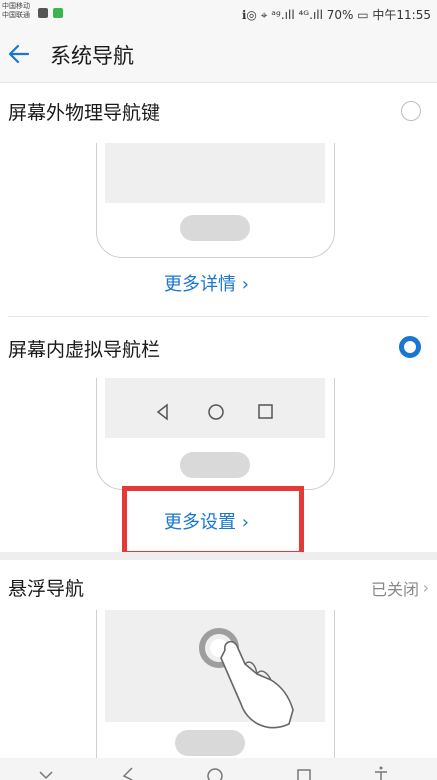 The image size is (437, 780). What do you see at coordinates (218, 56) in the screenshot?
I see `app-header: 系统导航` at bounding box center [218, 56].